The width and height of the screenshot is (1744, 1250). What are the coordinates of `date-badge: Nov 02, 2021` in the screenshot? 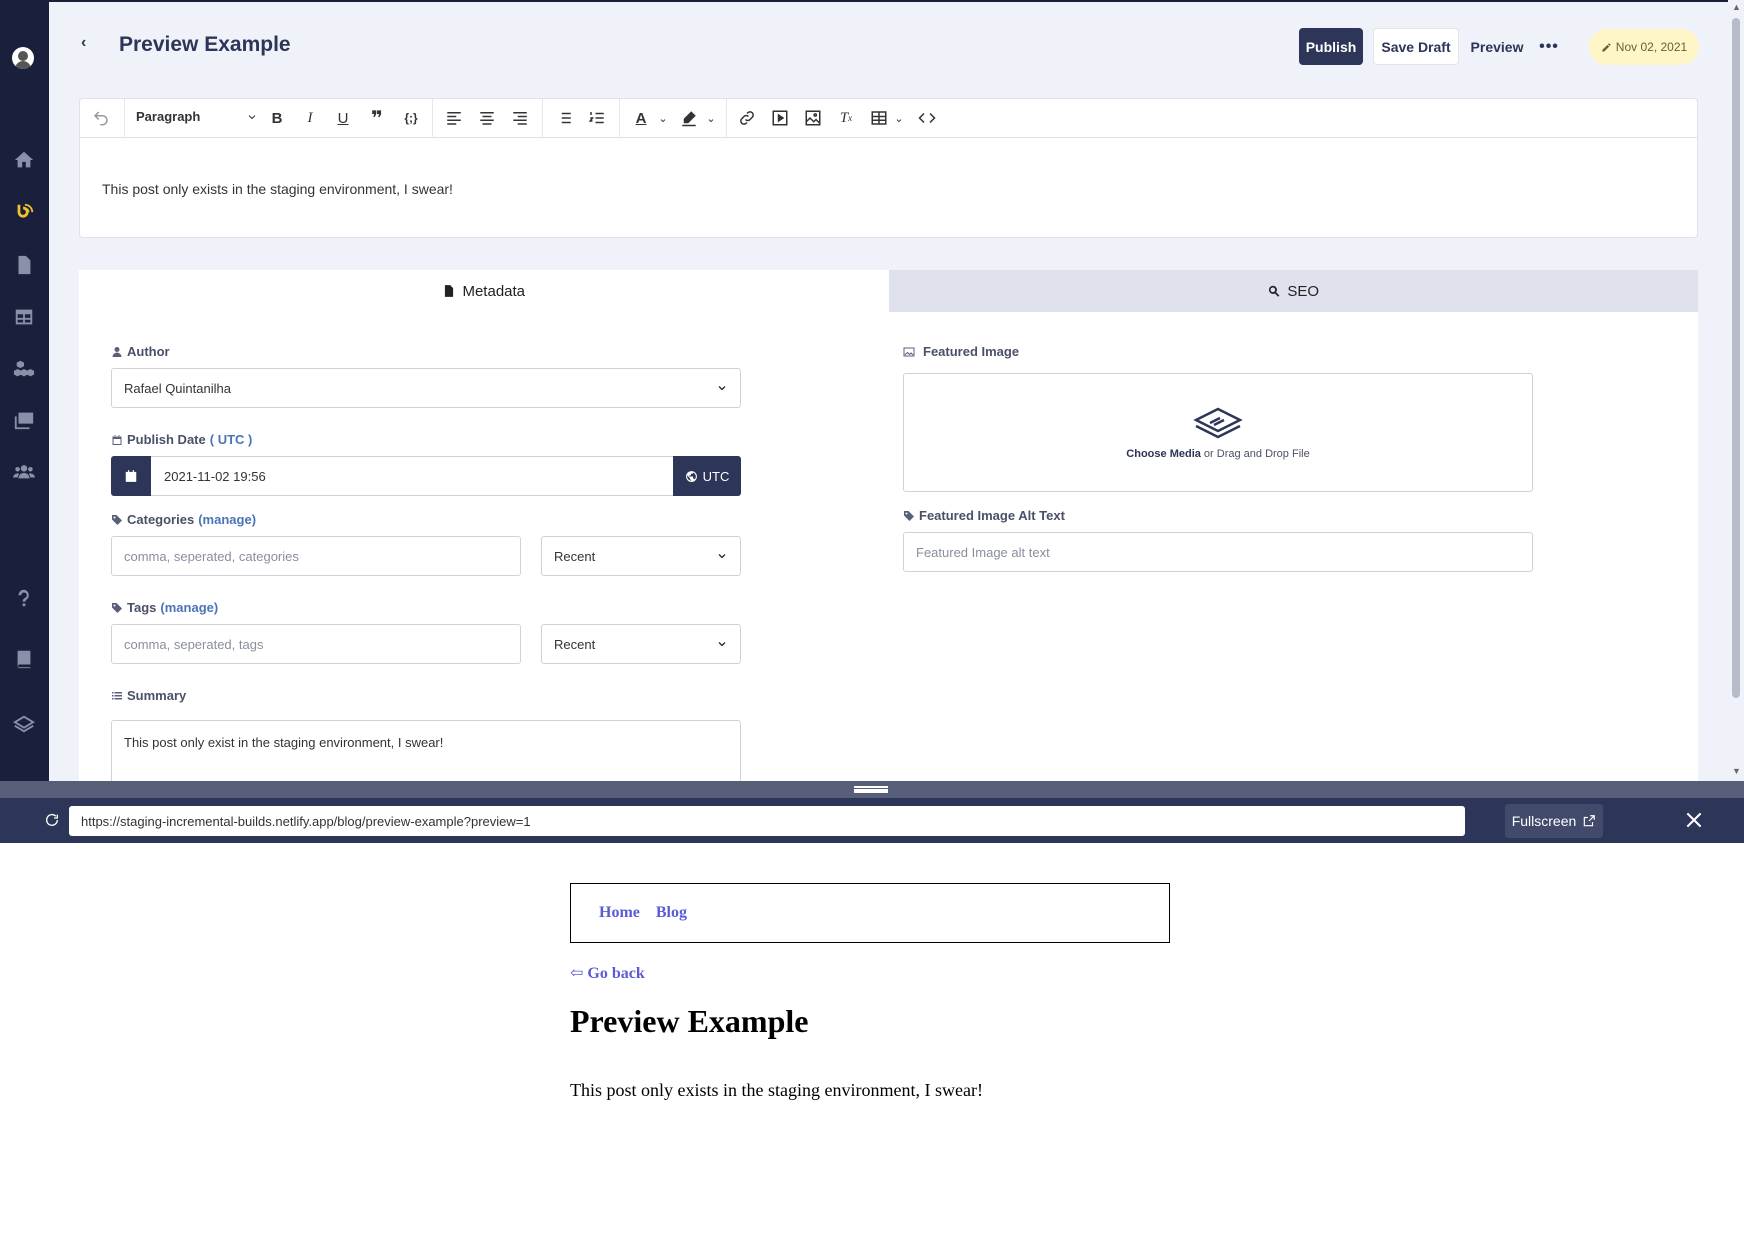 It's located at (1644, 47).